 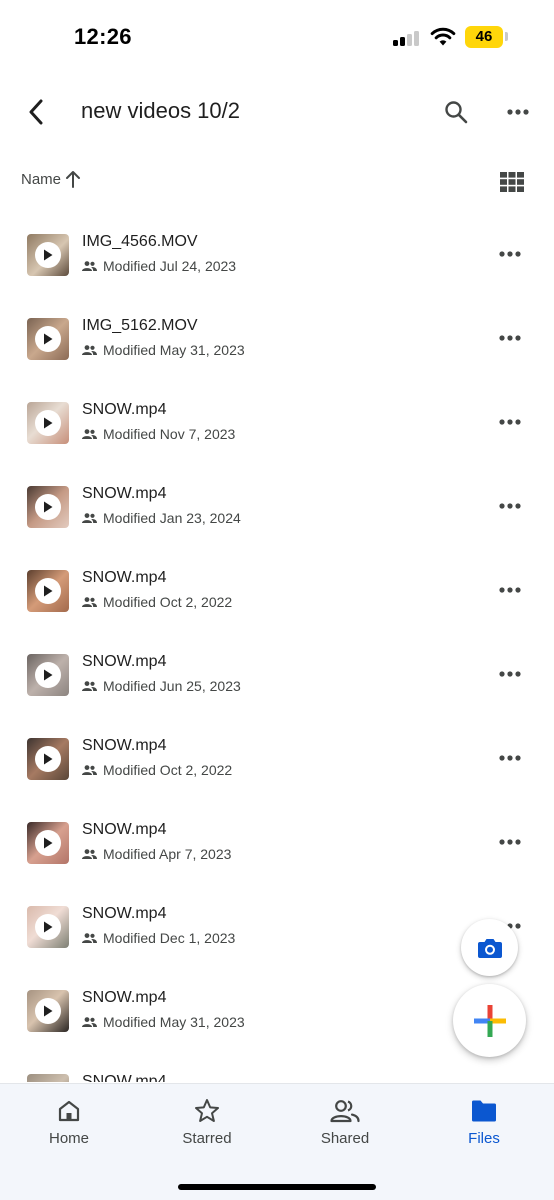 I want to click on nav-shared-label: Shared, so click(x=345, y=1138).